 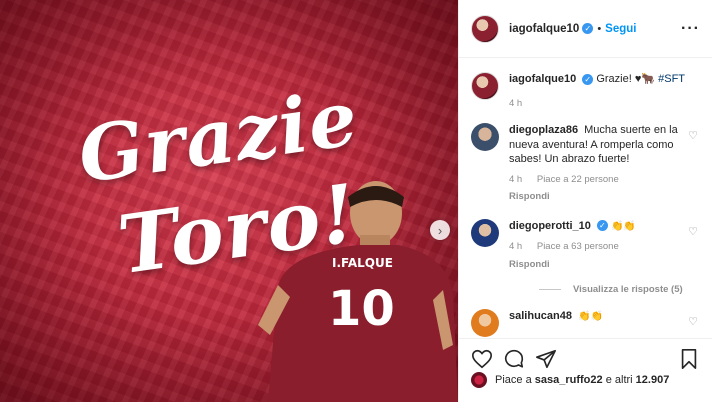 I want to click on likes-user: sasa_ruffo22, so click(x=569, y=380).